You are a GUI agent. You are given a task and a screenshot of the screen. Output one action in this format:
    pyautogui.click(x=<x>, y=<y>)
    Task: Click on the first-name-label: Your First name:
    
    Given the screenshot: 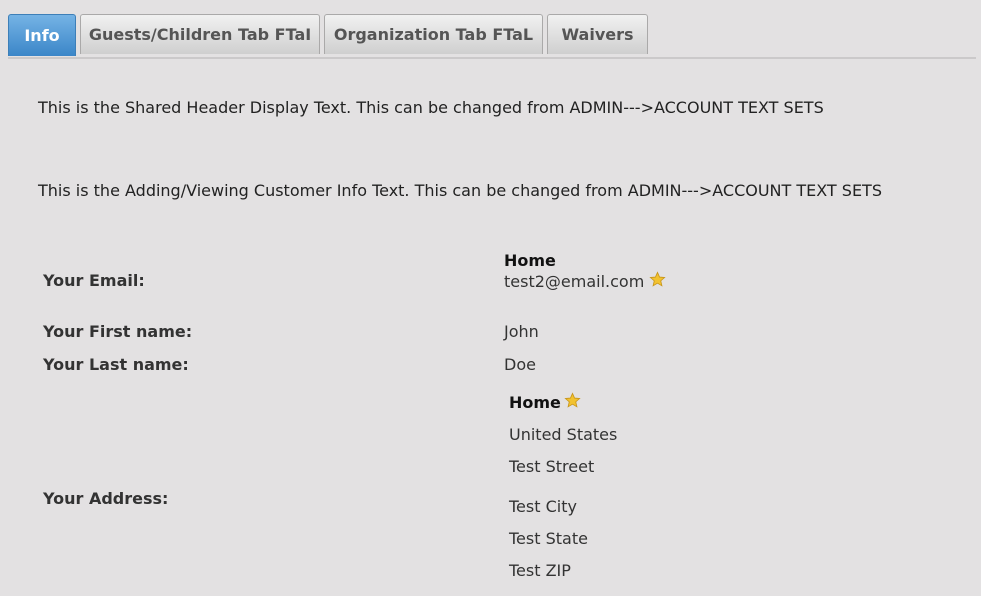 What is the action you would take?
    pyautogui.click(x=118, y=331)
    